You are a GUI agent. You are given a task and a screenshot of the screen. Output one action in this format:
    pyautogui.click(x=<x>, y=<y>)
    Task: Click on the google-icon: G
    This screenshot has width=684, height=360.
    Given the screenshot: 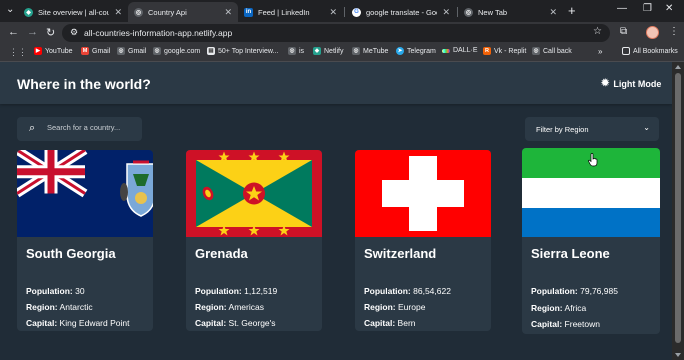 What is the action you would take?
    pyautogui.click(x=356, y=12)
    